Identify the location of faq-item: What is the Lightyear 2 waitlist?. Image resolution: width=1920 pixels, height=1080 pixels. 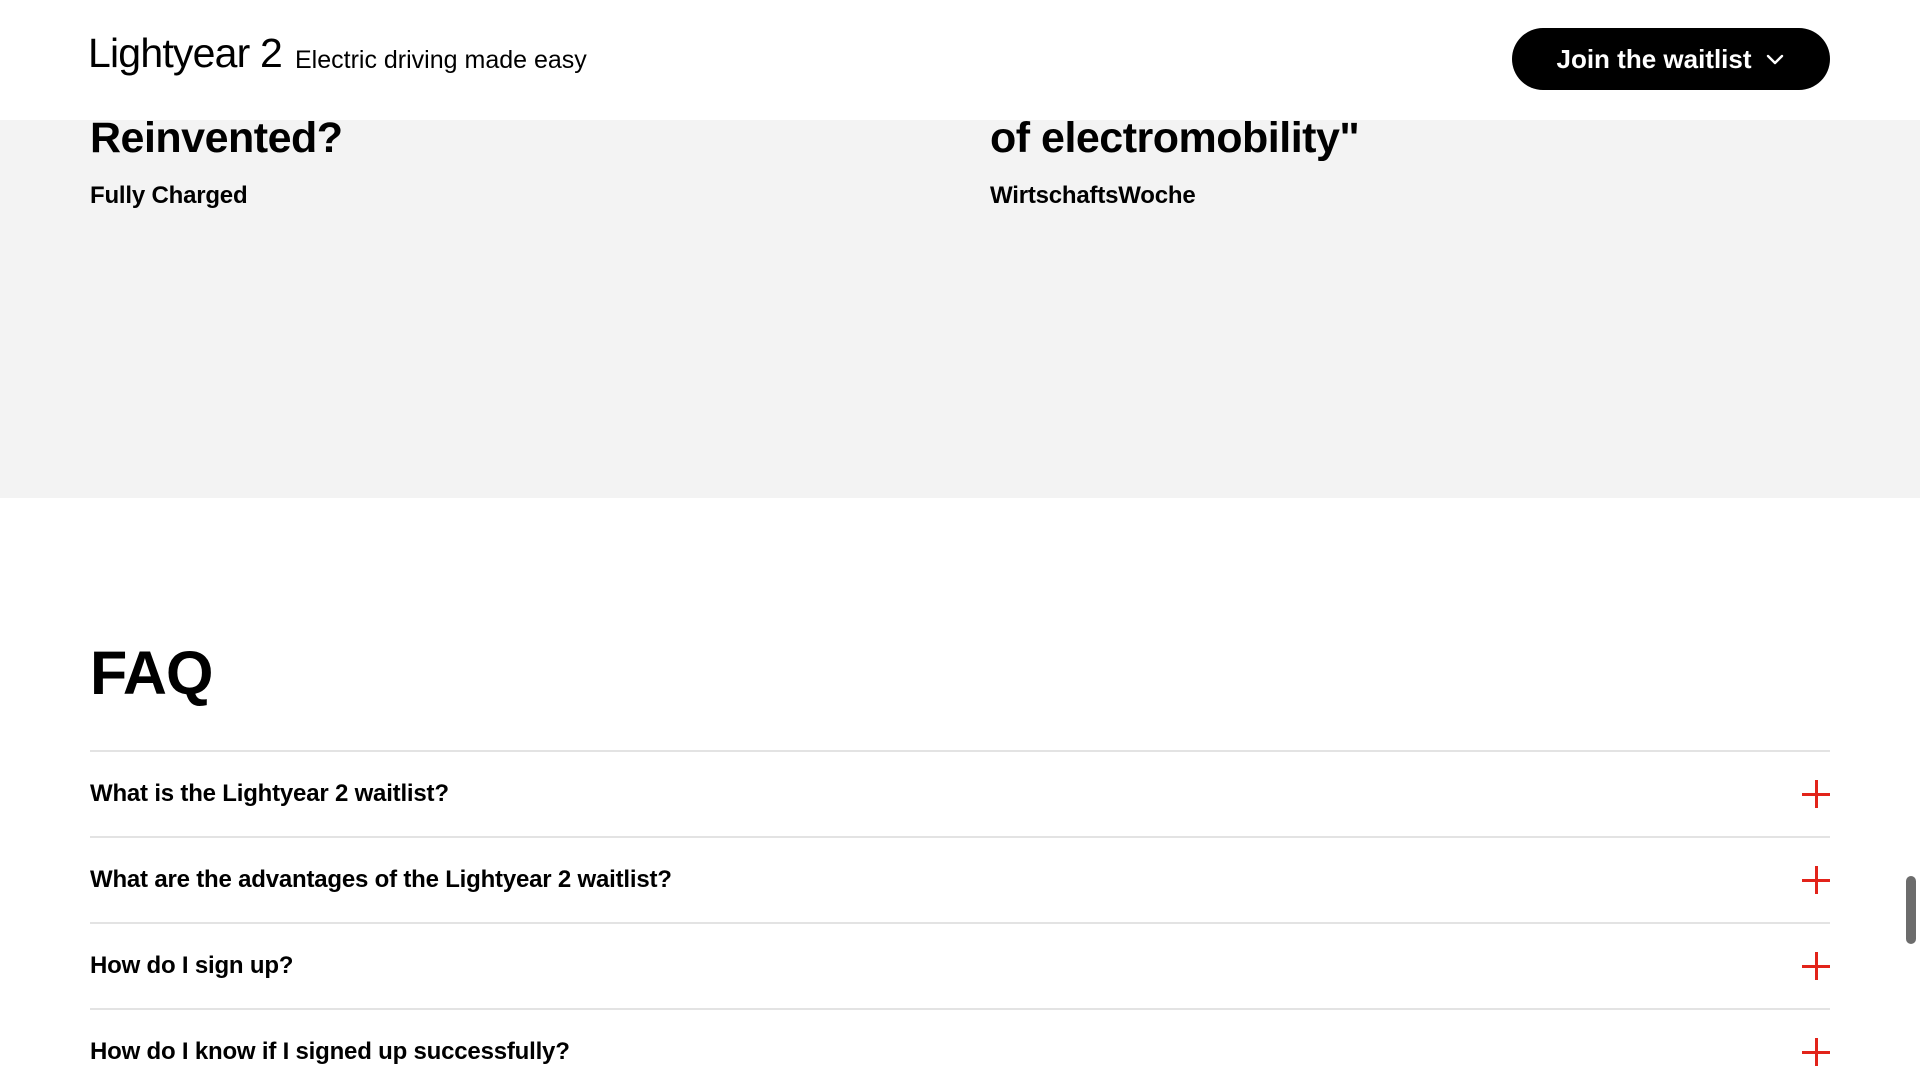
(960, 793).